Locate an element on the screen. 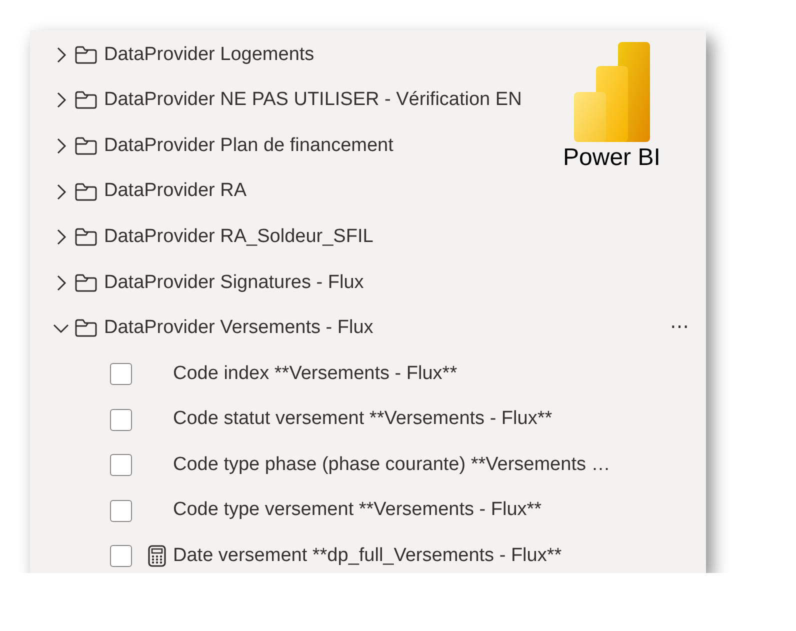  field-name: Code index **Versements - Flux** is located at coordinates (315, 374).